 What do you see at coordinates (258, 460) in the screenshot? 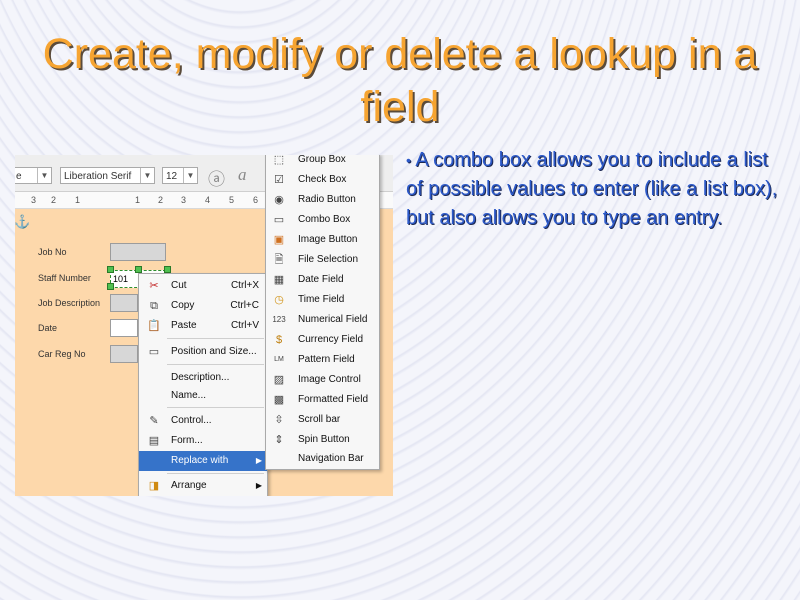
I see `chevron-right-icon: ▶` at bounding box center [258, 460].